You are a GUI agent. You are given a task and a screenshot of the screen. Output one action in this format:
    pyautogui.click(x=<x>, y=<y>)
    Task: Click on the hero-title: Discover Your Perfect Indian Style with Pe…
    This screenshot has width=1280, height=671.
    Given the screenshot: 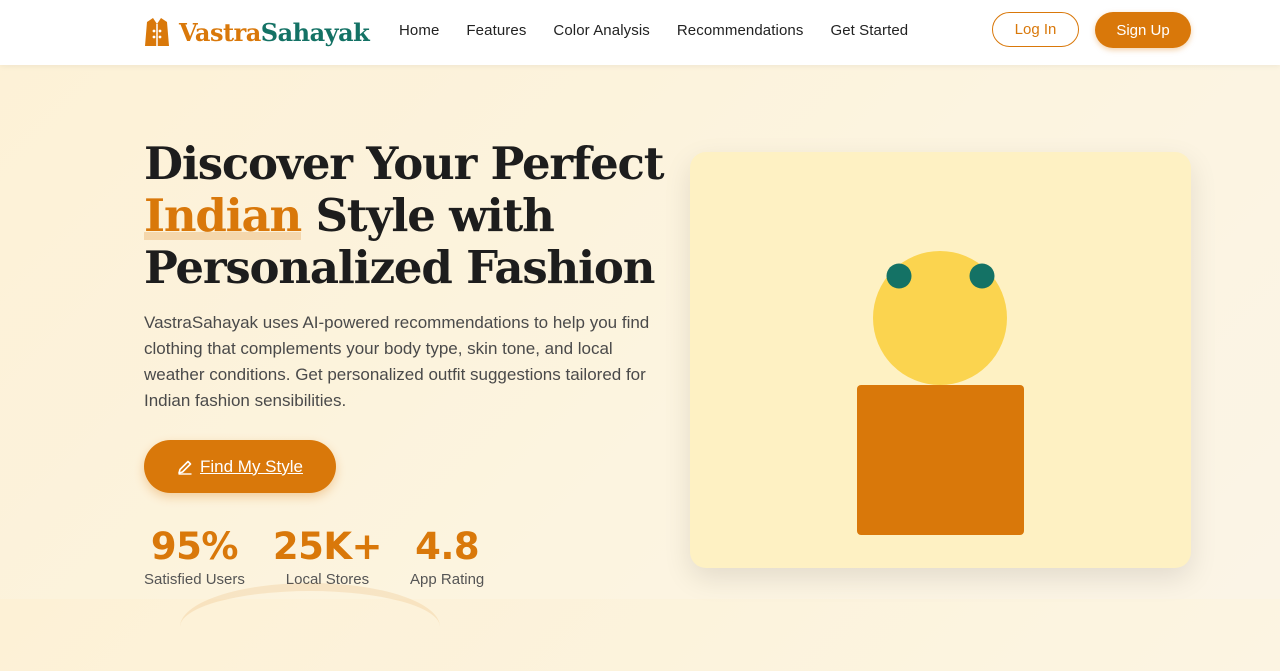 What is the action you would take?
    pyautogui.click(x=404, y=216)
    